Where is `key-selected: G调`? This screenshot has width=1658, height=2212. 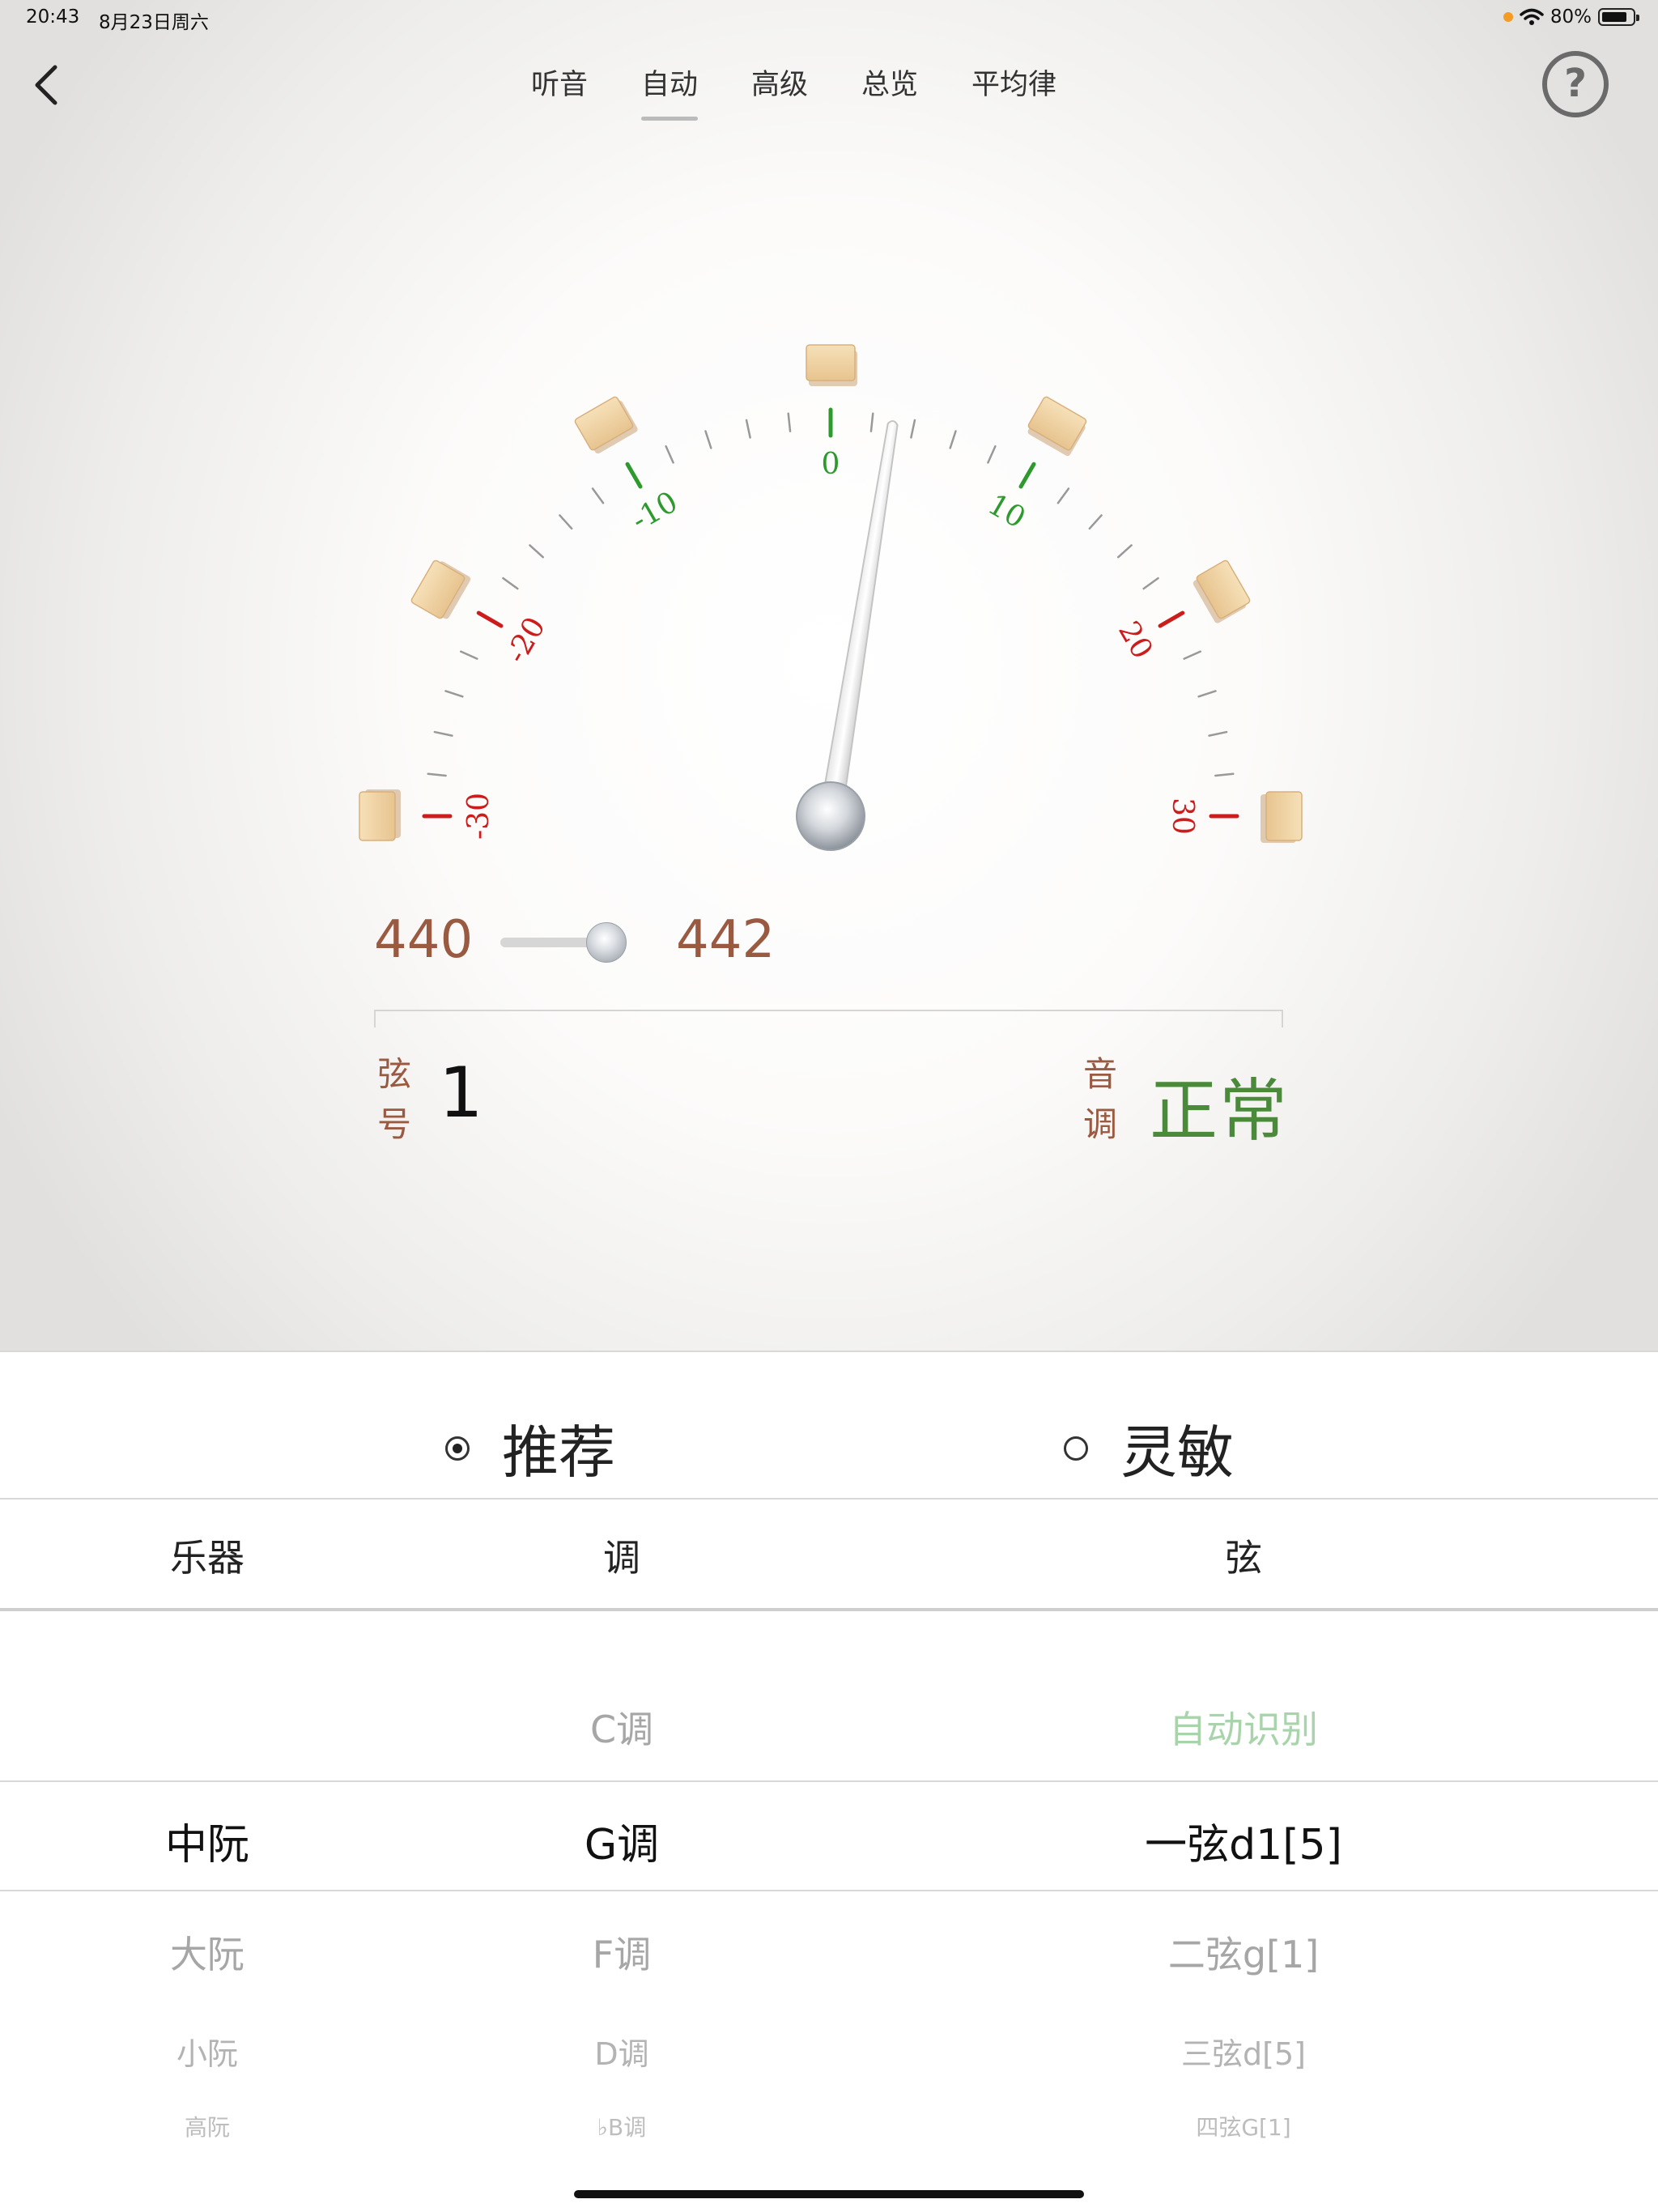 key-selected: G调 is located at coordinates (622, 1841).